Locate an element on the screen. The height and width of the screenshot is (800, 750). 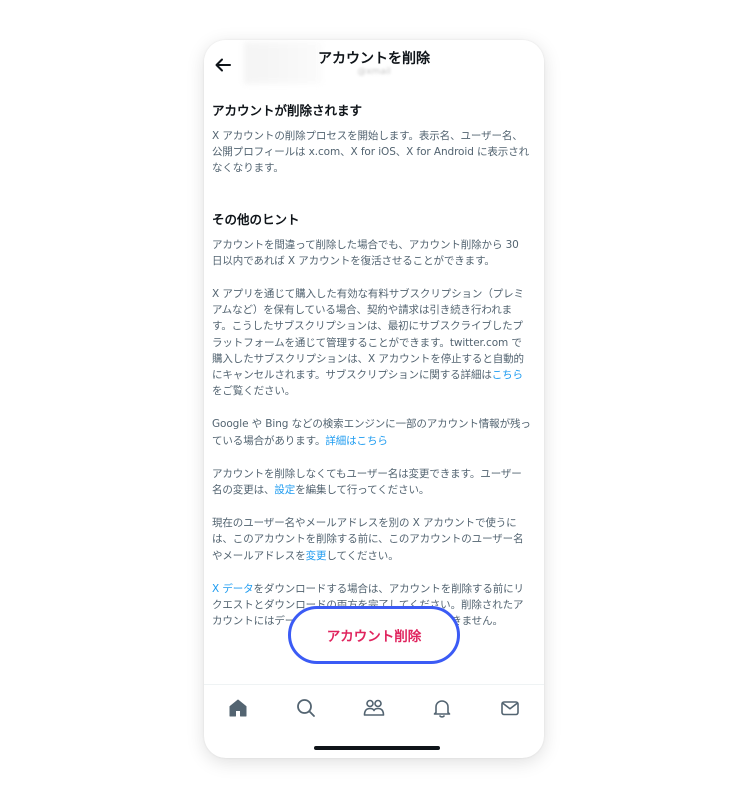
search-icon is located at coordinates (306, 708).